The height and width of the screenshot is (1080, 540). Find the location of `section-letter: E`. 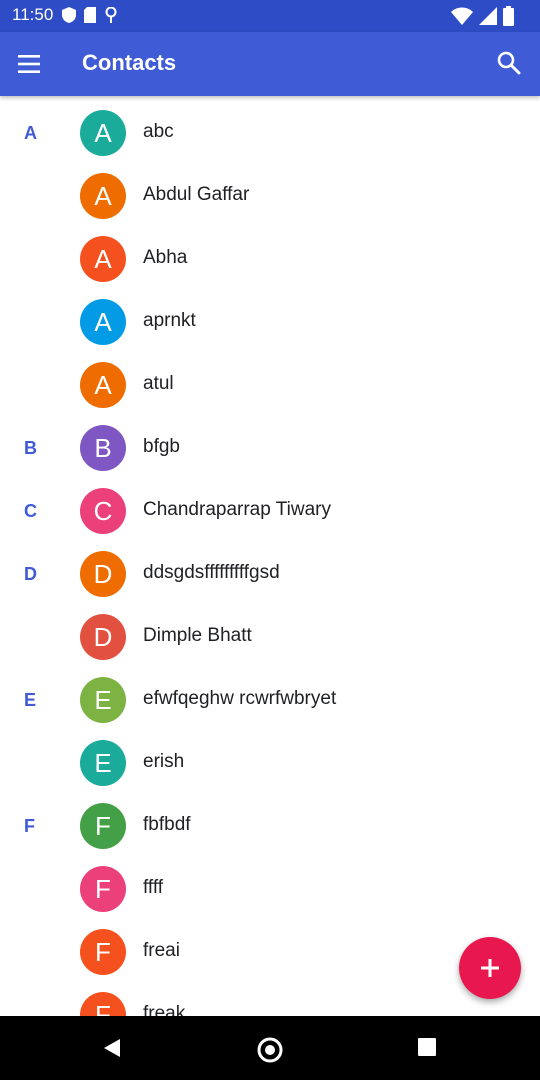

section-letter: E is located at coordinates (30, 700).